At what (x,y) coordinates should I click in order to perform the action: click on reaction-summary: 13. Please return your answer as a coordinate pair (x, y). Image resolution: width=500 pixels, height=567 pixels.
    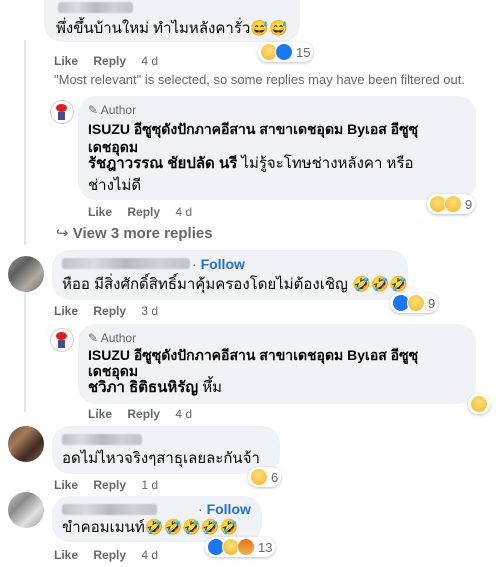
    Looking at the image, I should click on (240, 547).